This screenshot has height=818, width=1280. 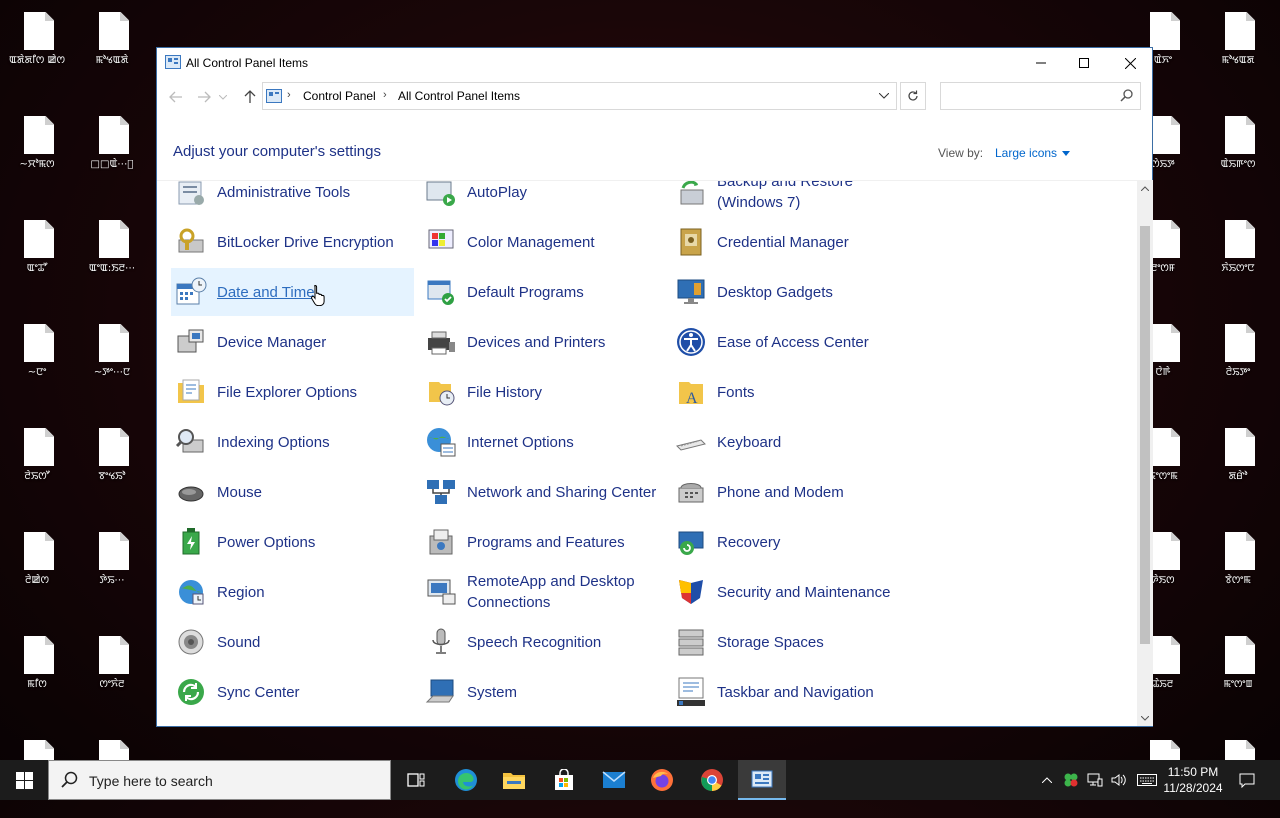 What do you see at coordinates (542, 442) in the screenshot?
I see `control-panel-item: Internet Options` at bounding box center [542, 442].